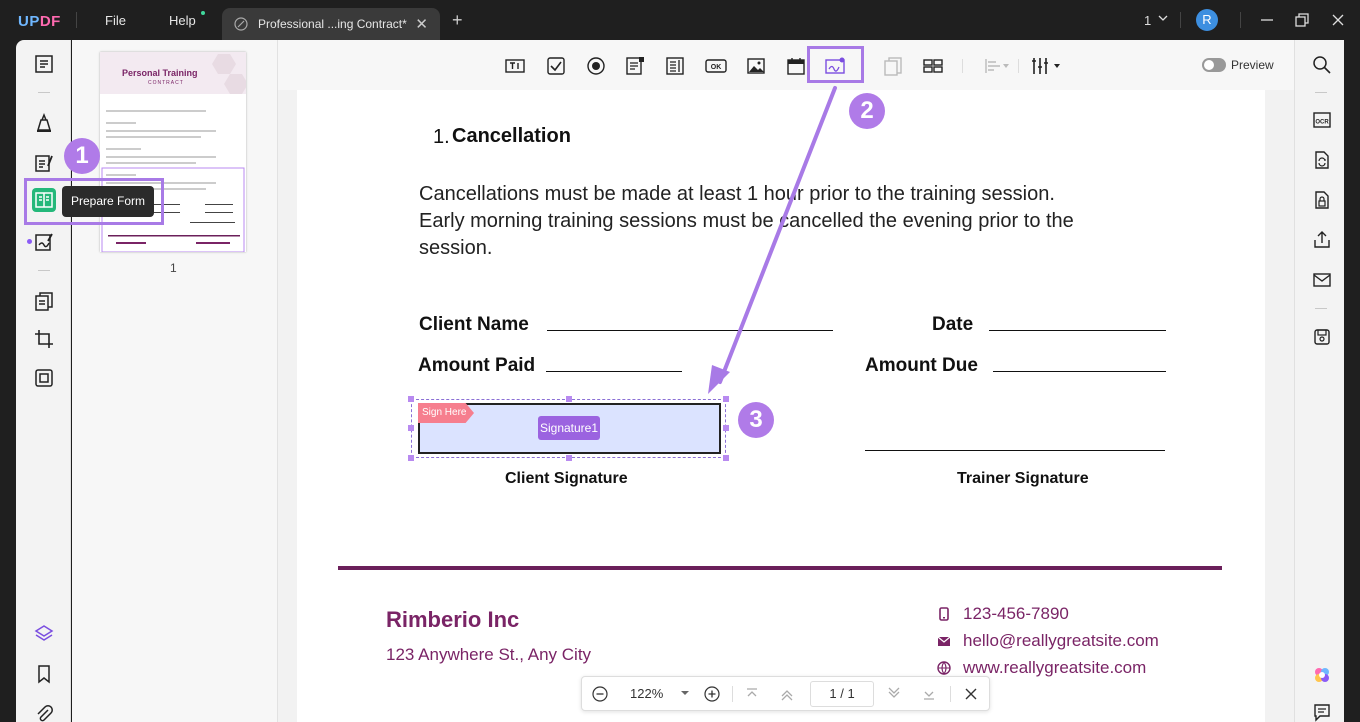 The image size is (1360, 722). Describe the element at coordinates (556, 66) in the screenshot. I see `checkbox-tool` at that location.